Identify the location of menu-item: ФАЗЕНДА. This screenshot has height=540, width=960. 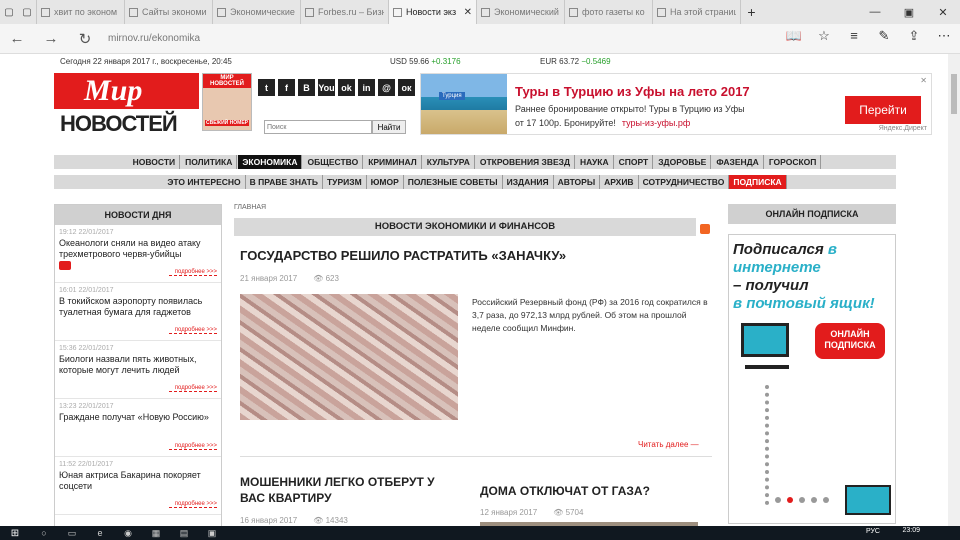
(738, 162).